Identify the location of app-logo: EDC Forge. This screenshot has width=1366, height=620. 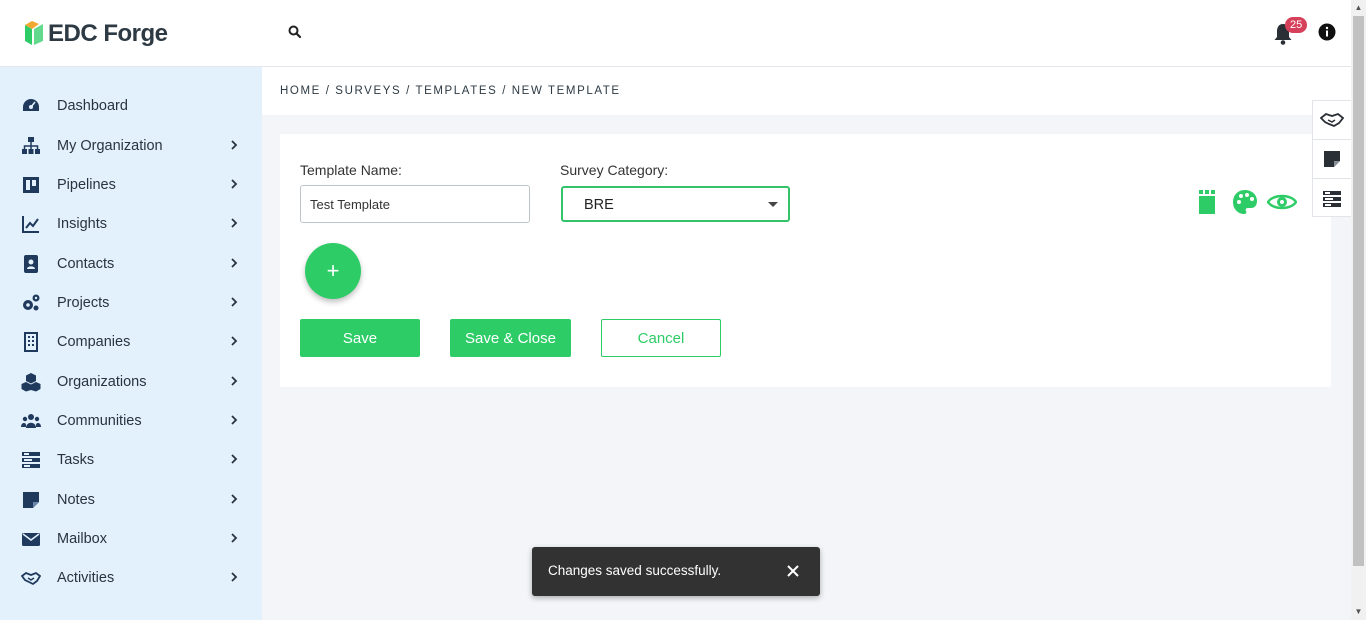
(96, 34).